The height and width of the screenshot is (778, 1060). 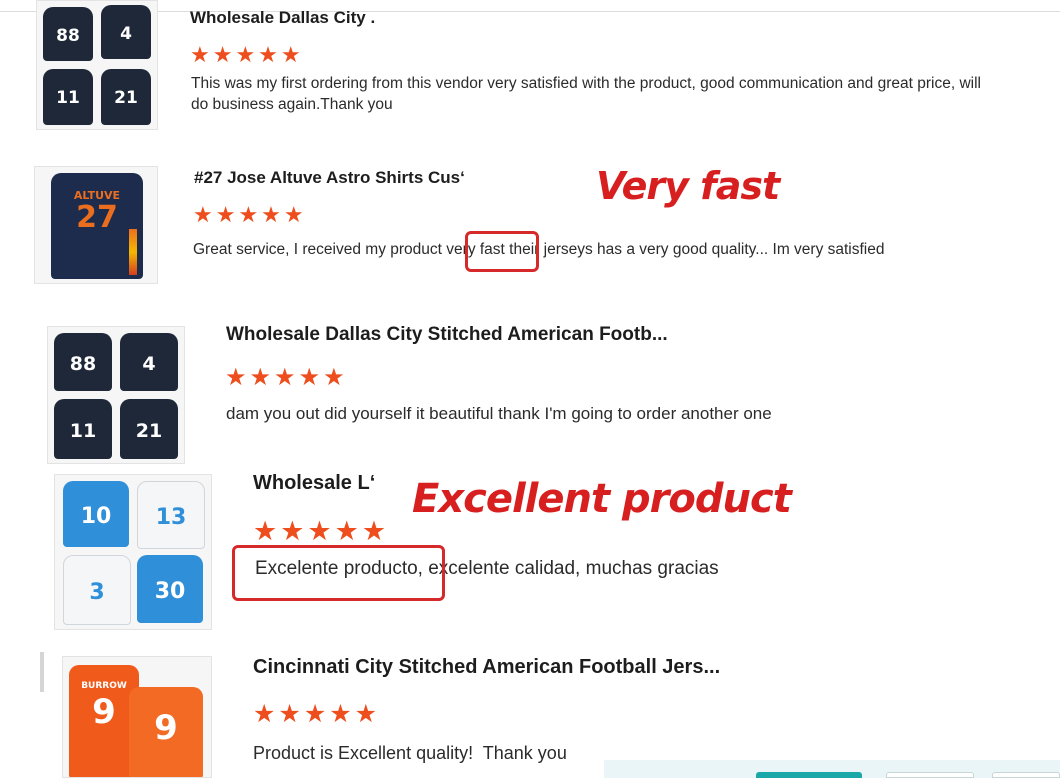 What do you see at coordinates (530, 11) in the screenshot?
I see `top-divider` at bounding box center [530, 11].